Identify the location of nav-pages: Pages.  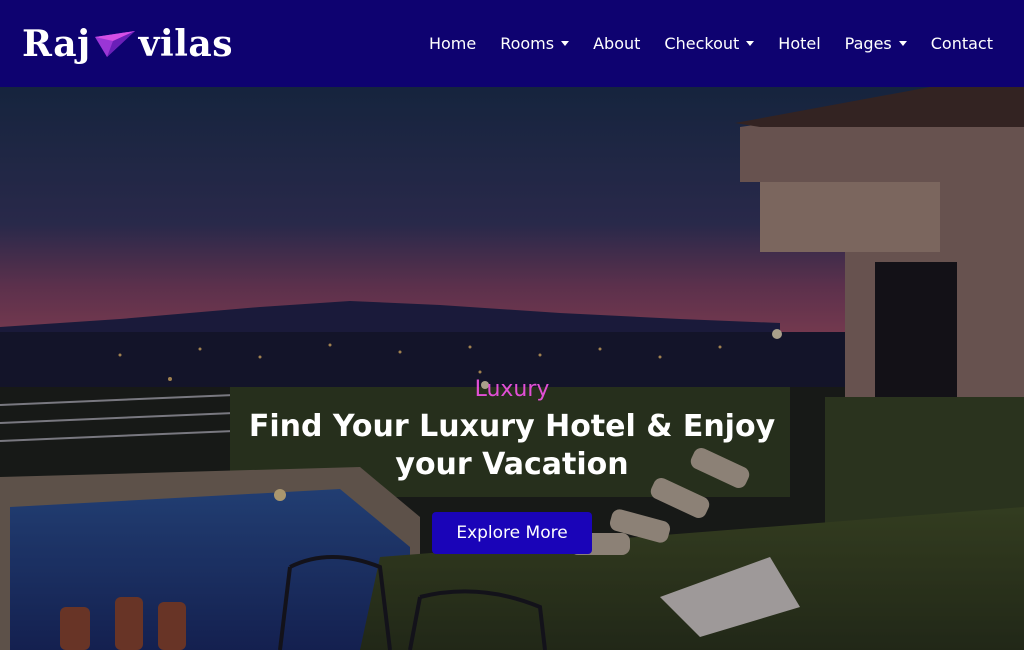
(876, 43).